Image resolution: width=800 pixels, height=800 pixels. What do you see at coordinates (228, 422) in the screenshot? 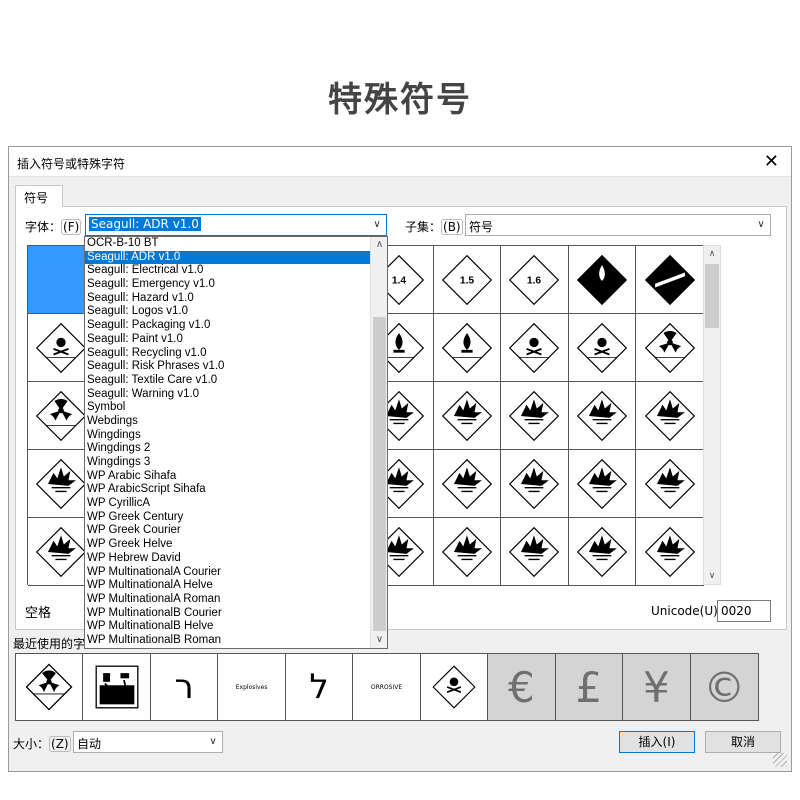
I see `font-option: Webdings` at bounding box center [228, 422].